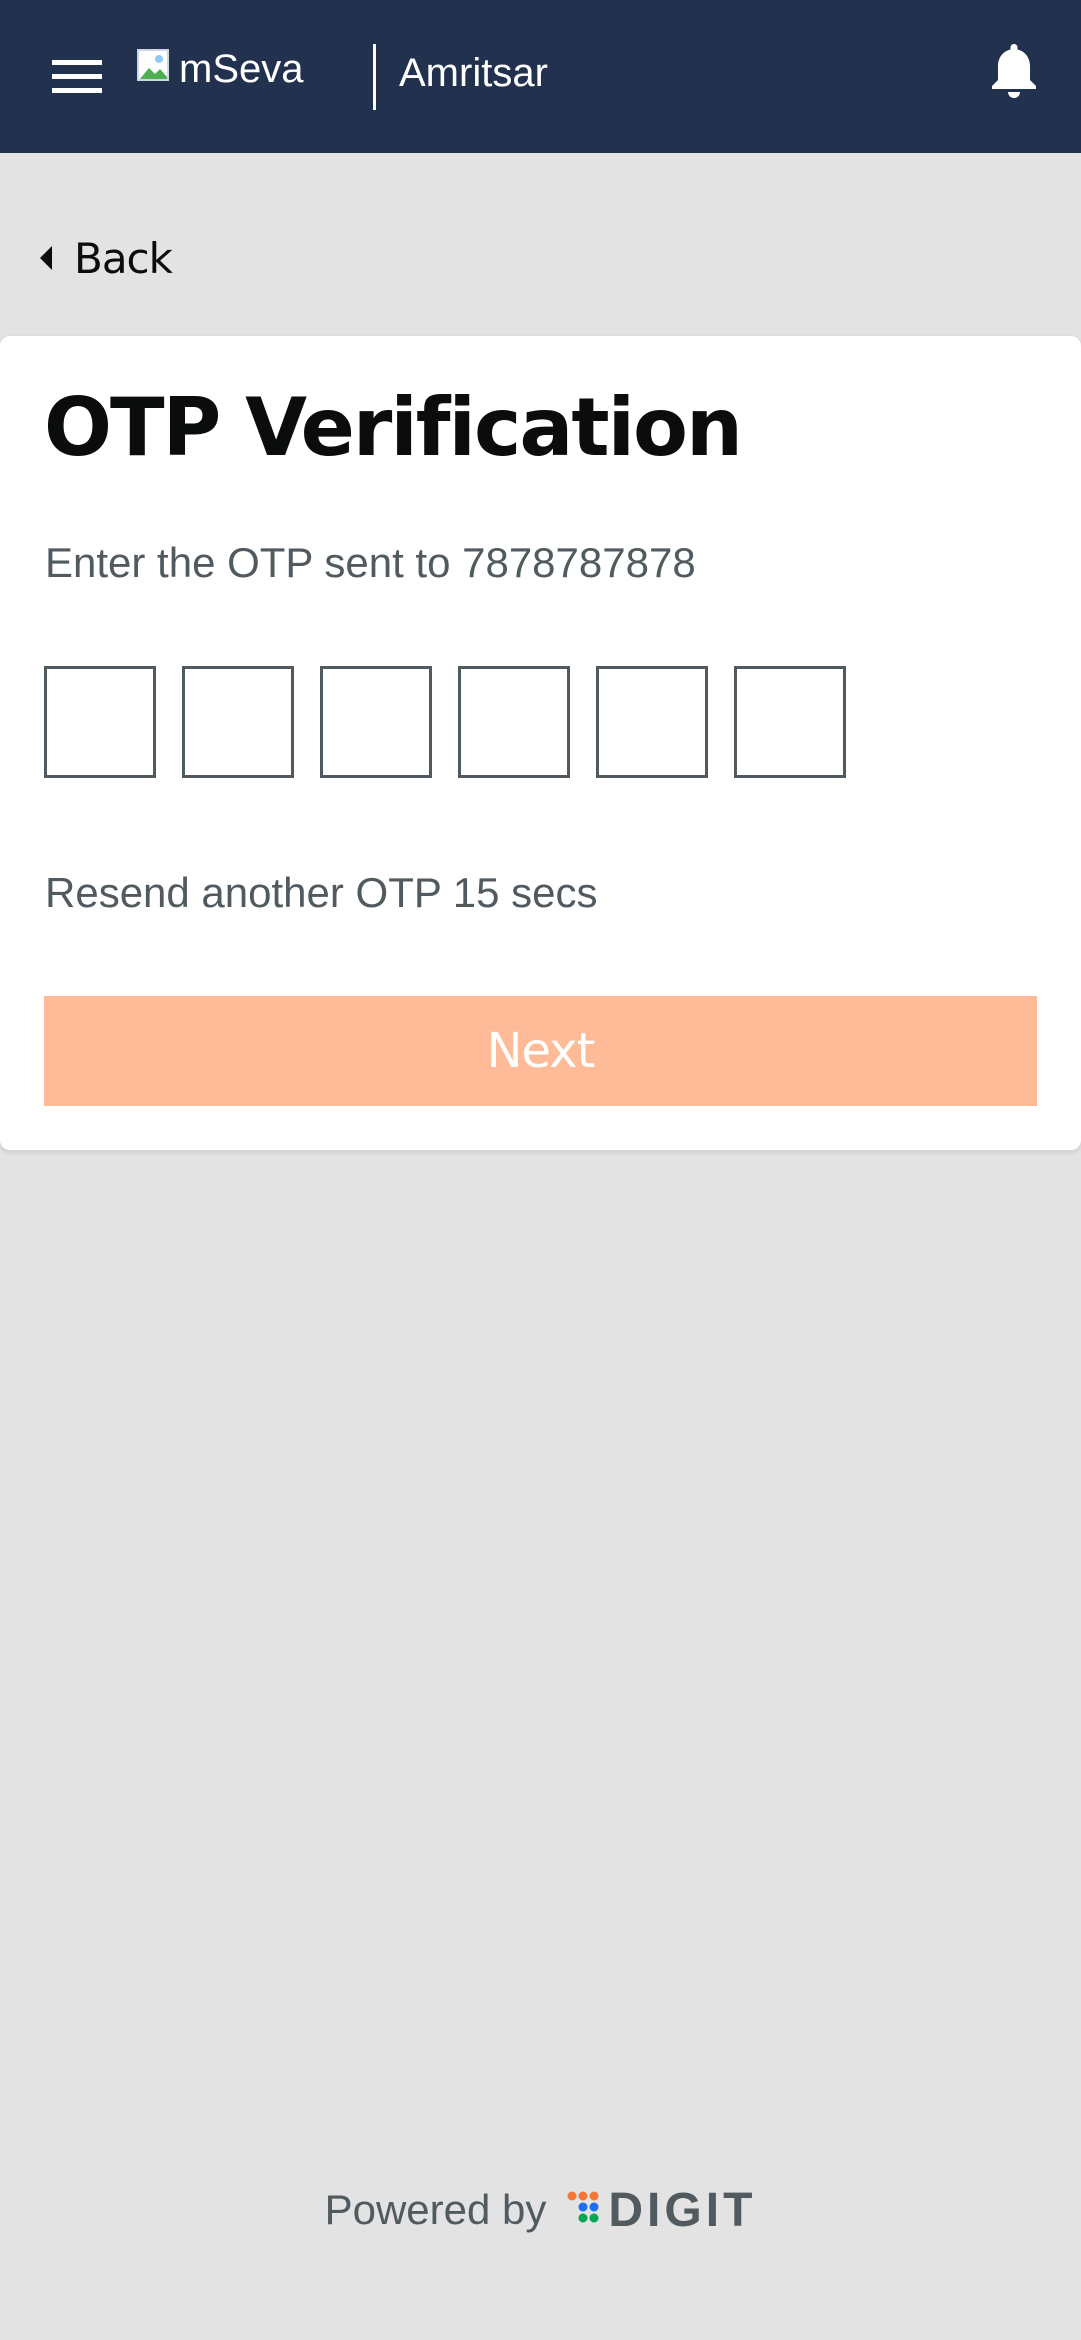 The width and height of the screenshot is (1081, 2340). I want to click on back-link: Back, so click(106, 258).